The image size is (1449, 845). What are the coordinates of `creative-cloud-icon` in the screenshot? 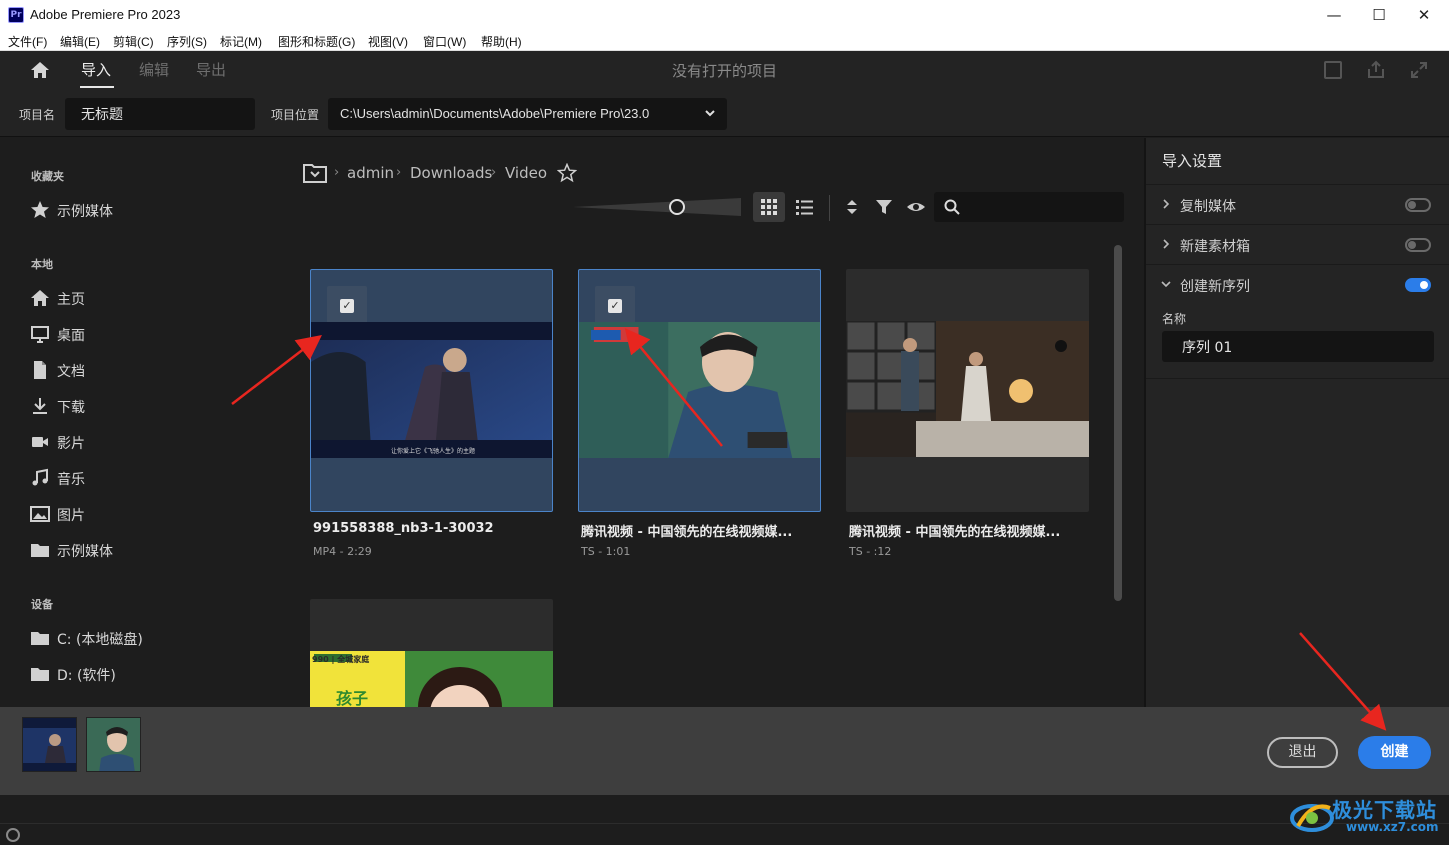 It's located at (13, 835).